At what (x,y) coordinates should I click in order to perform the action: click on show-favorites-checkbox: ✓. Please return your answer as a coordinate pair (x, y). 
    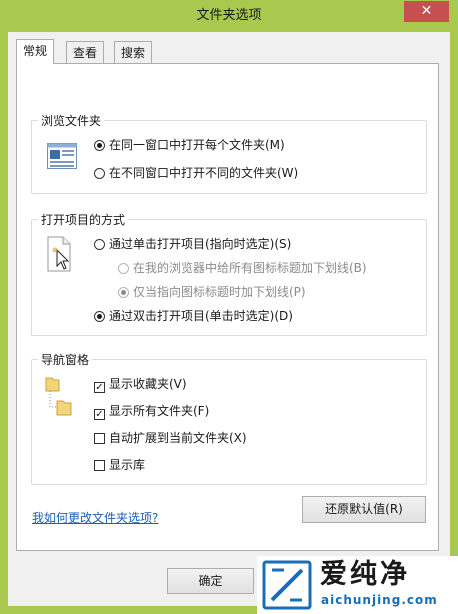
    Looking at the image, I should click on (99, 387).